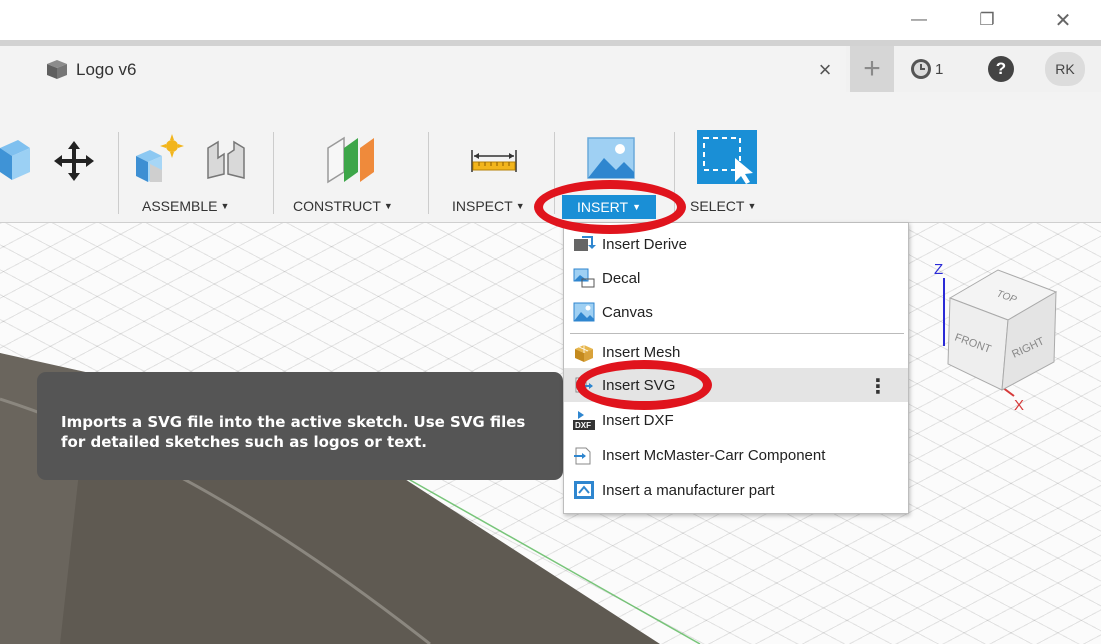 The width and height of the screenshot is (1101, 644). What do you see at coordinates (688, 490) in the screenshot?
I see `menu-item-label: Insert a manufacturer part` at bounding box center [688, 490].